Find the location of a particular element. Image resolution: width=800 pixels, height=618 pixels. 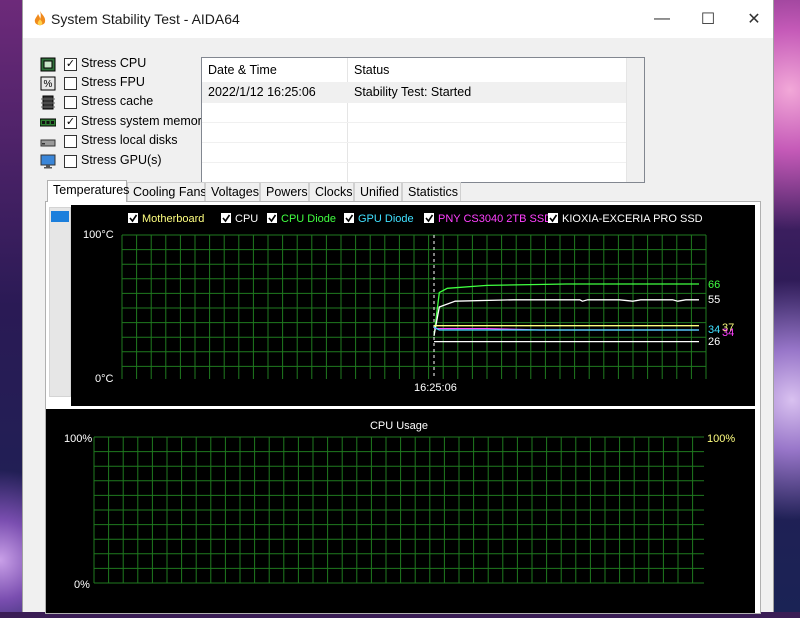

stress-cpu-label: Stress CPU is located at coordinates (114, 63).